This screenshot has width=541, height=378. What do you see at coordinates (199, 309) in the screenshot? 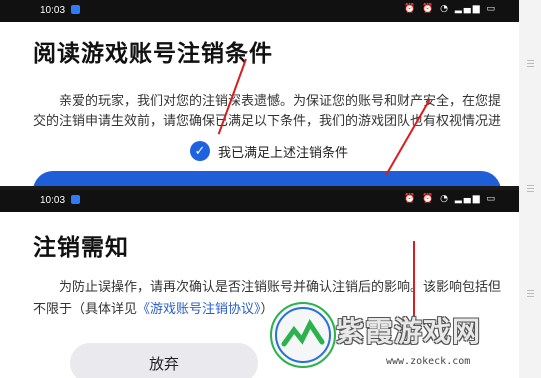
I see `cancellation-agreement-link: 《游戏账号注销协议》` at bounding box center [199, 309].